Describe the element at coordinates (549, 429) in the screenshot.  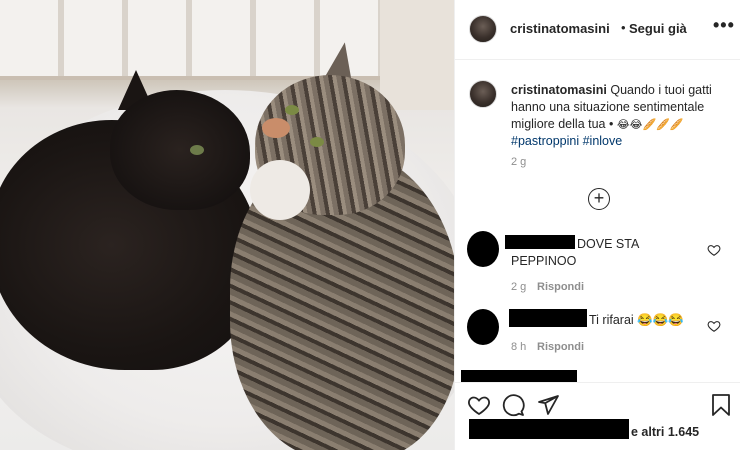
I see `redacted-liker` at that location.